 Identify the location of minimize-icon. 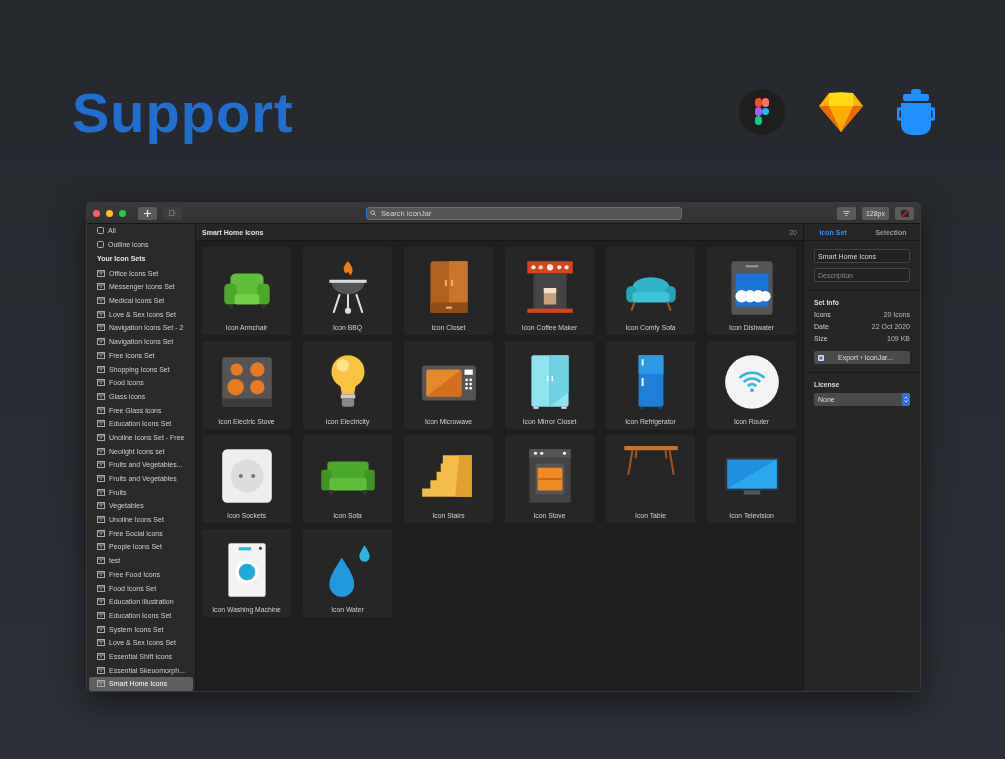
(109, 213).